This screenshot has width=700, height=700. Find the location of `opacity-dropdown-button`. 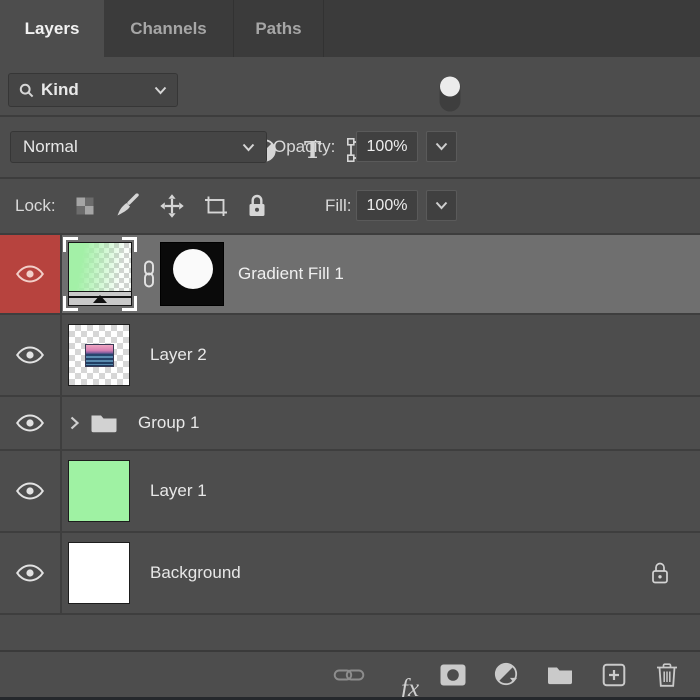

opacity-dropdown-button is located at coordinates (441, 146).